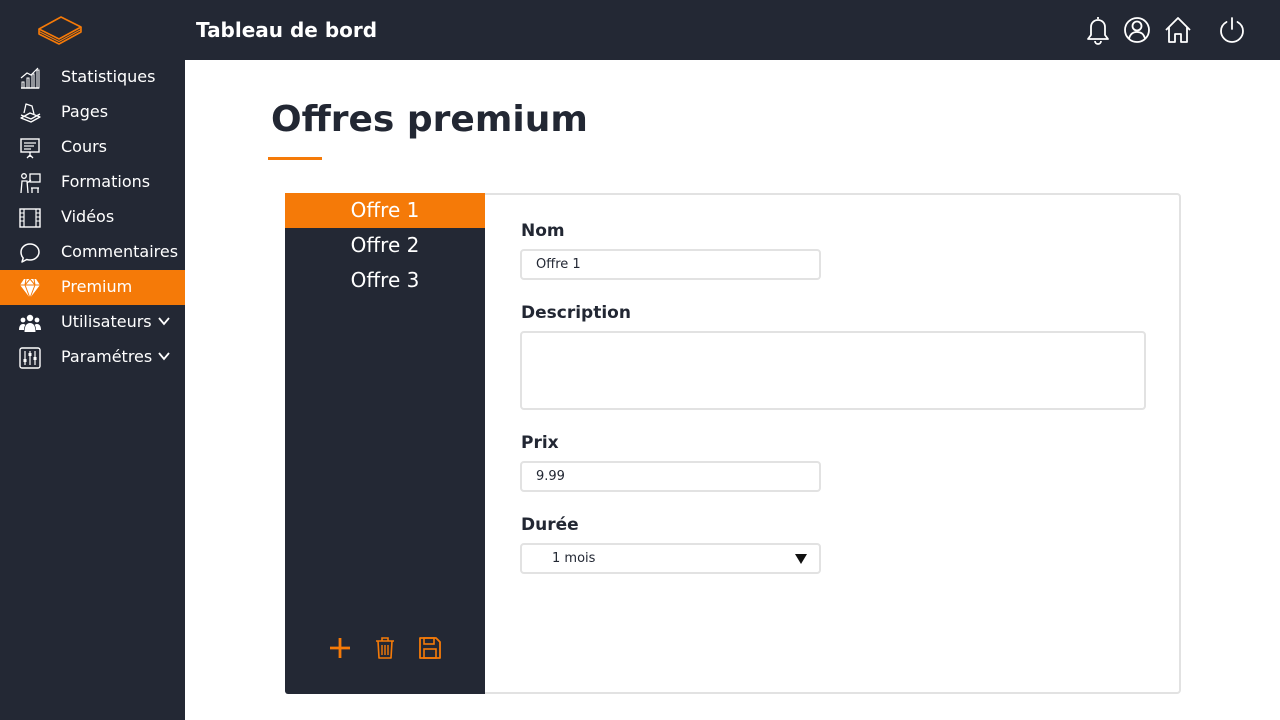 Image resolution: width=1280 pixels, height=720 pixels. Describe the element at coordinates (385, 210) in the screenshot. I see `offer-item-1: Offre 1` at that location.